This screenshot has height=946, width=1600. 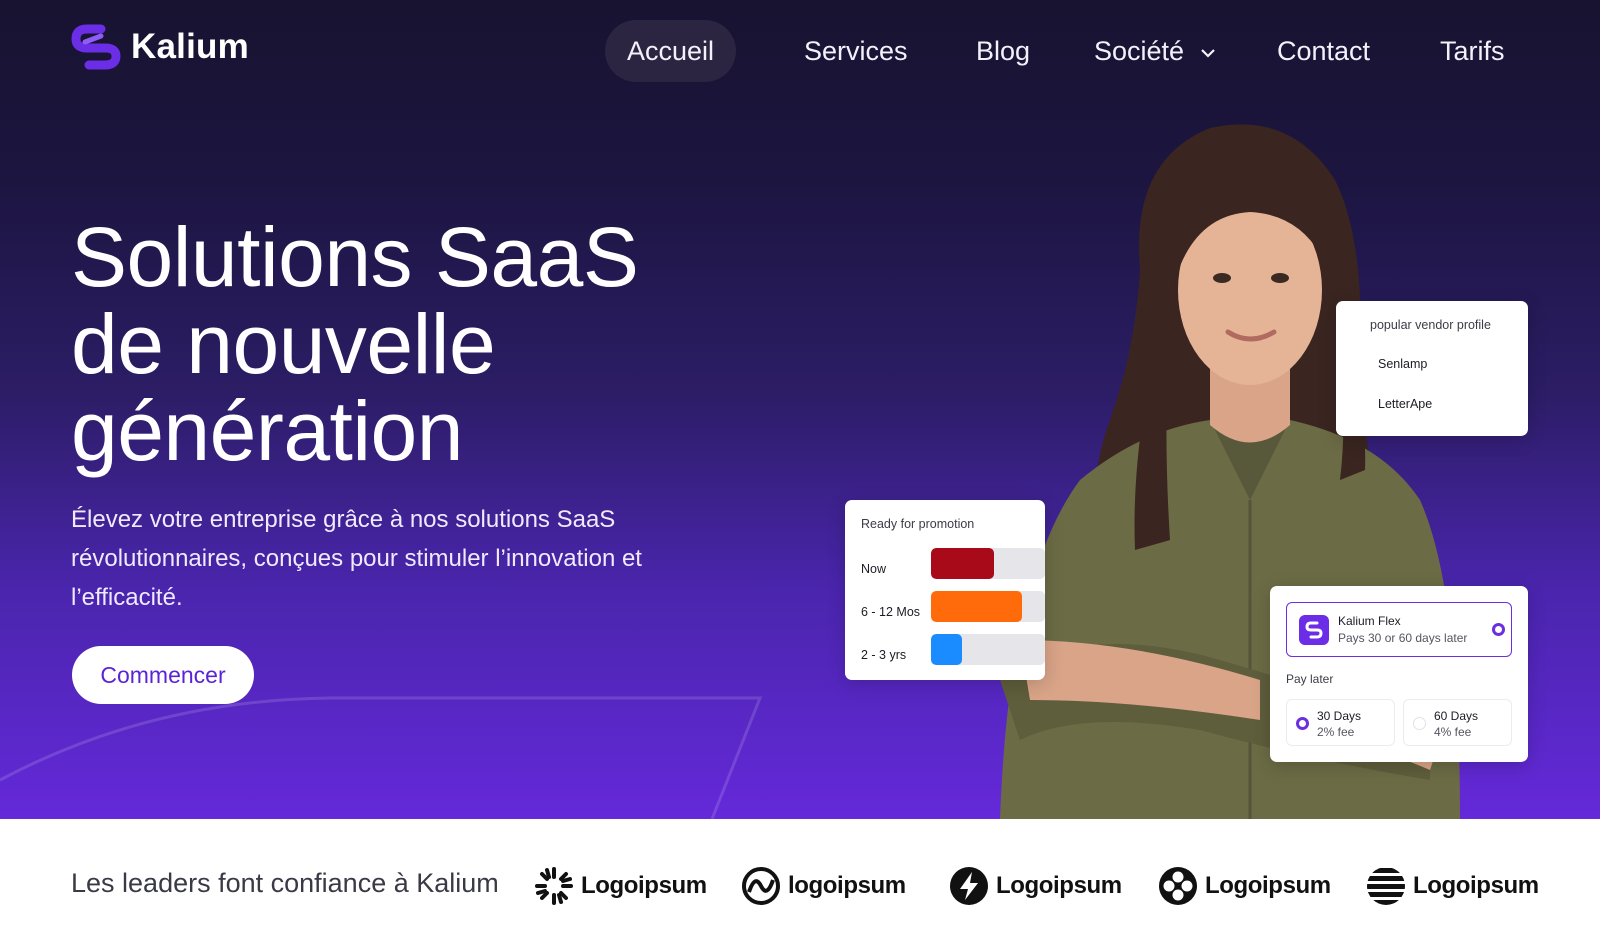 What do you see at coordinates (918, 524) in the screenshot?
I see `promo-card-title: Ready for promotion` at bounding box center [918, 524].